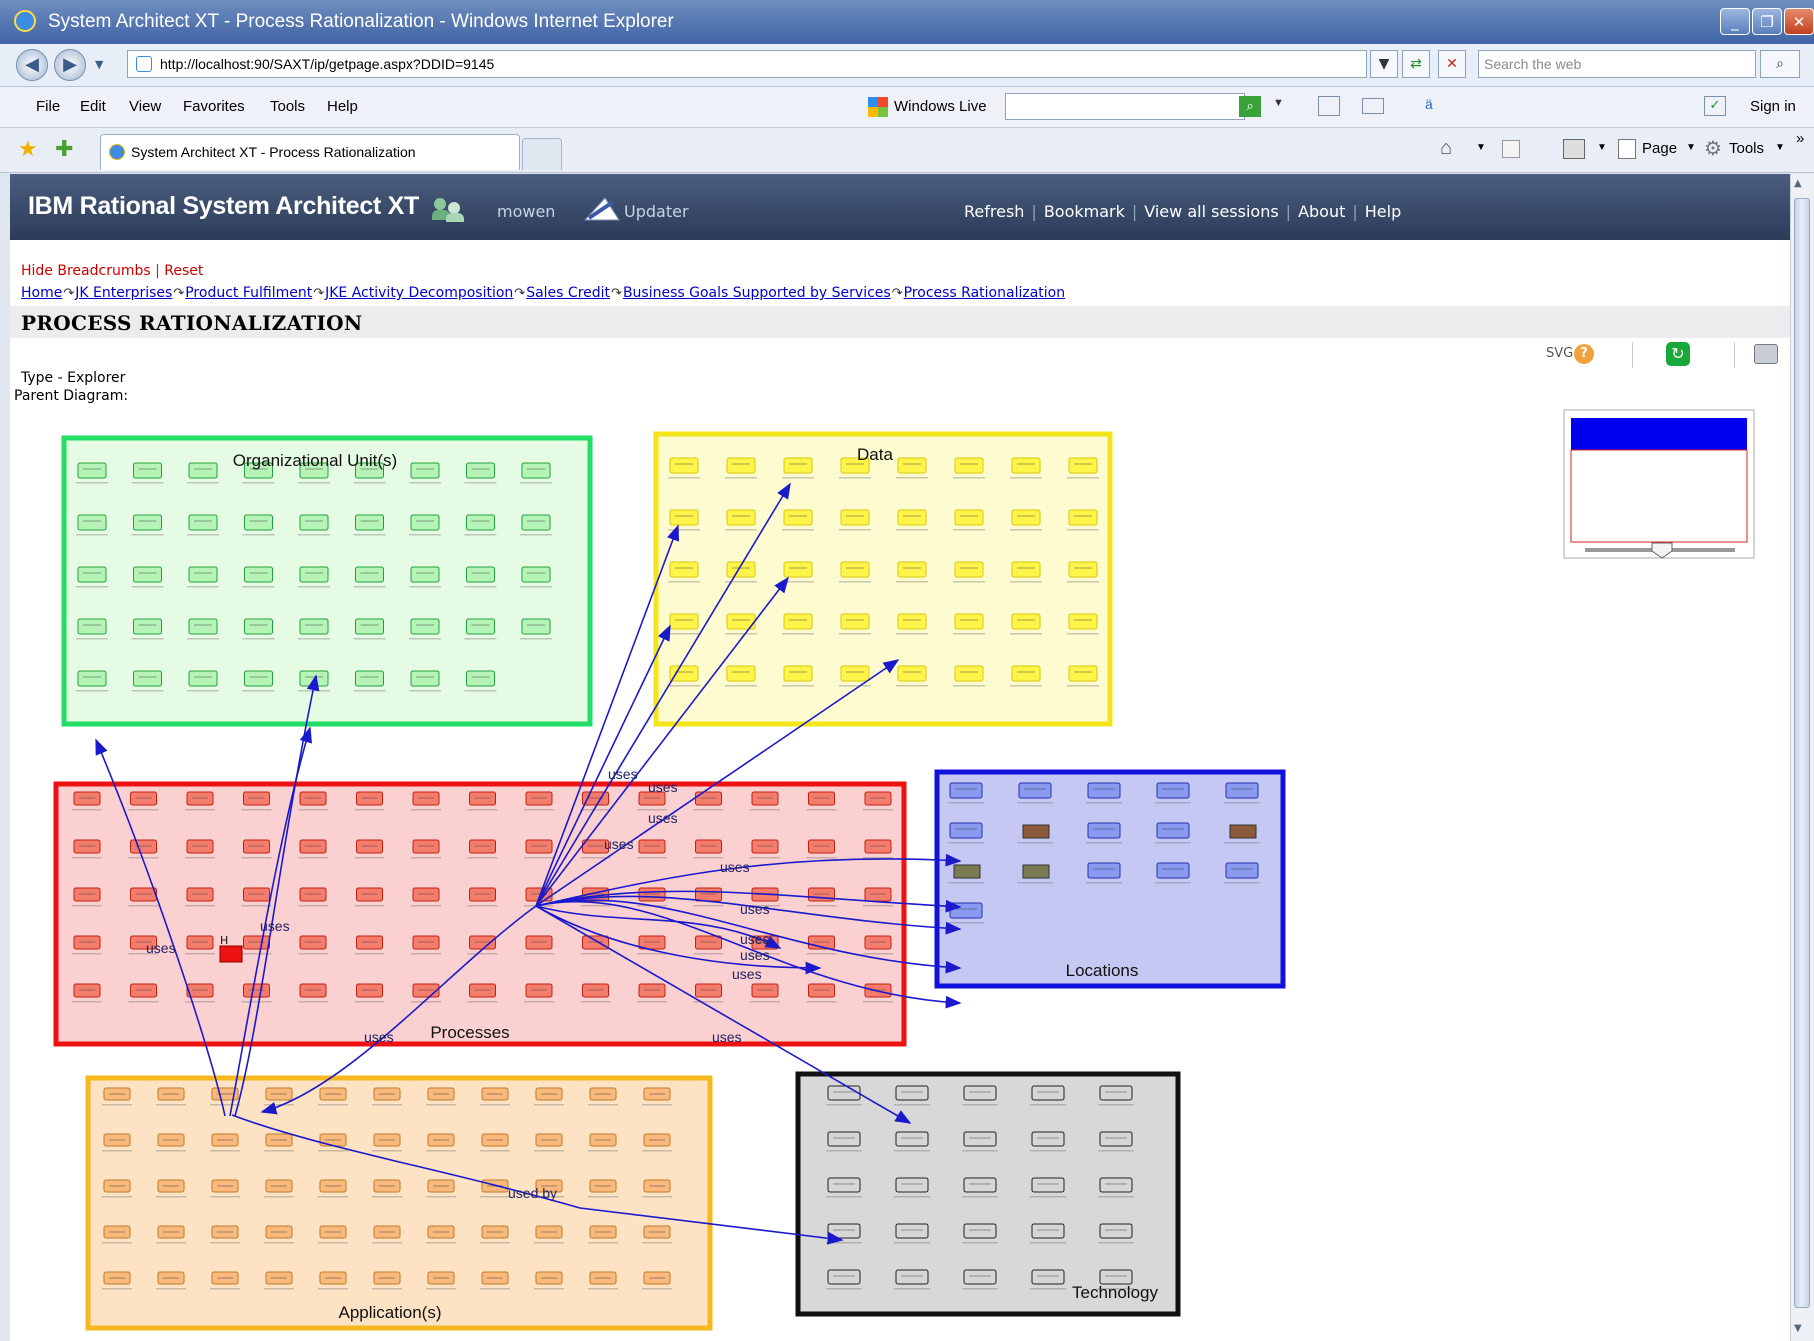 The height and width of the screenshot is (1341, 1814). Describe the element at coordinates (1559, 353) in the screenshot. I see `svg-toggle-label: SVG` at that location.